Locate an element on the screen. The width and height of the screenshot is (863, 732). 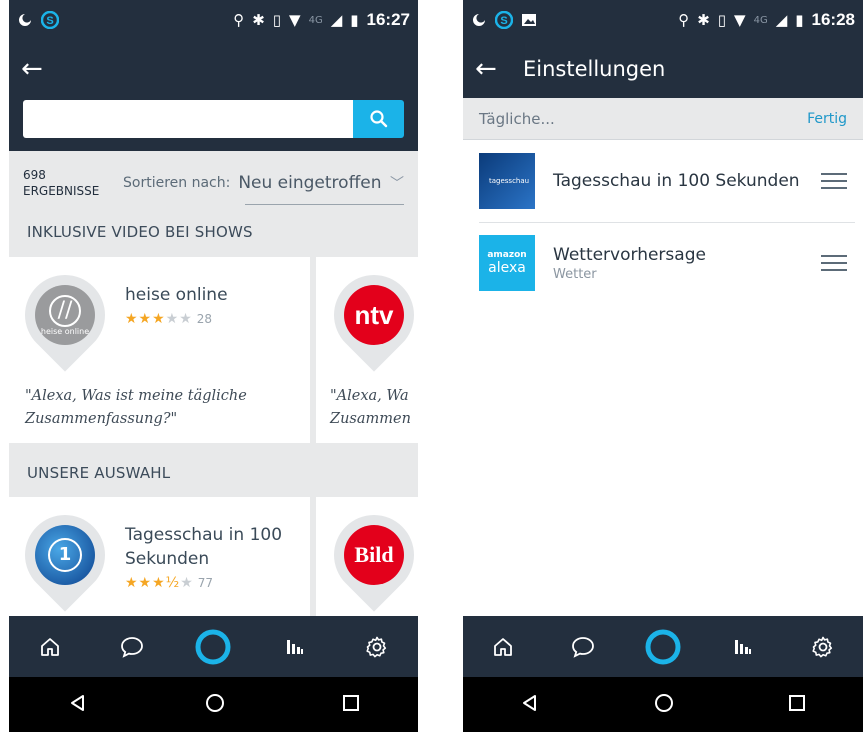
ard-glyph: 1 is located at coordinates (65, 555).